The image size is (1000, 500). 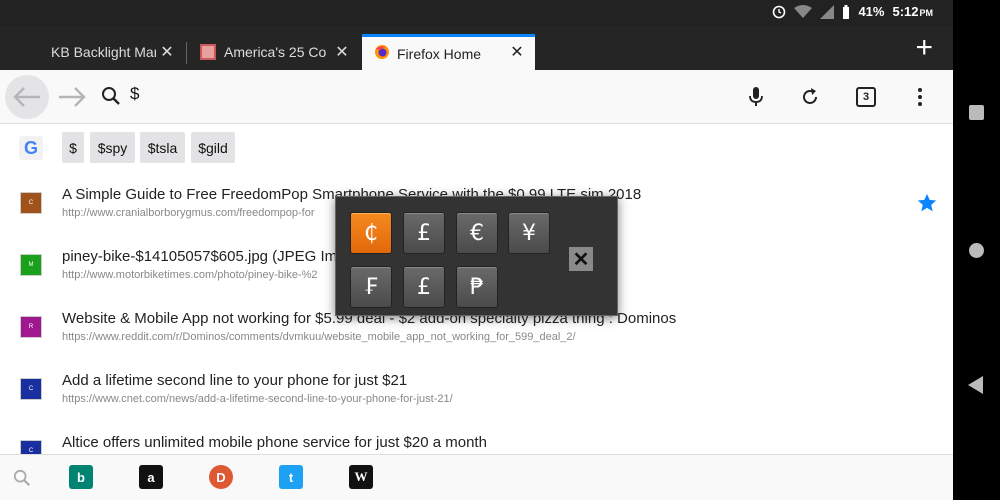 I want to click on tab-firefox-home: Firefox Home ✕, so click(x=448, y=52).